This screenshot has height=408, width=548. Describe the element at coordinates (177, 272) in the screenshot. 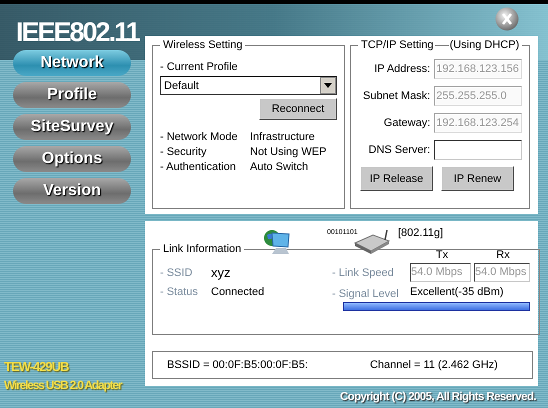

I see `field-label: - SSID` at that location.